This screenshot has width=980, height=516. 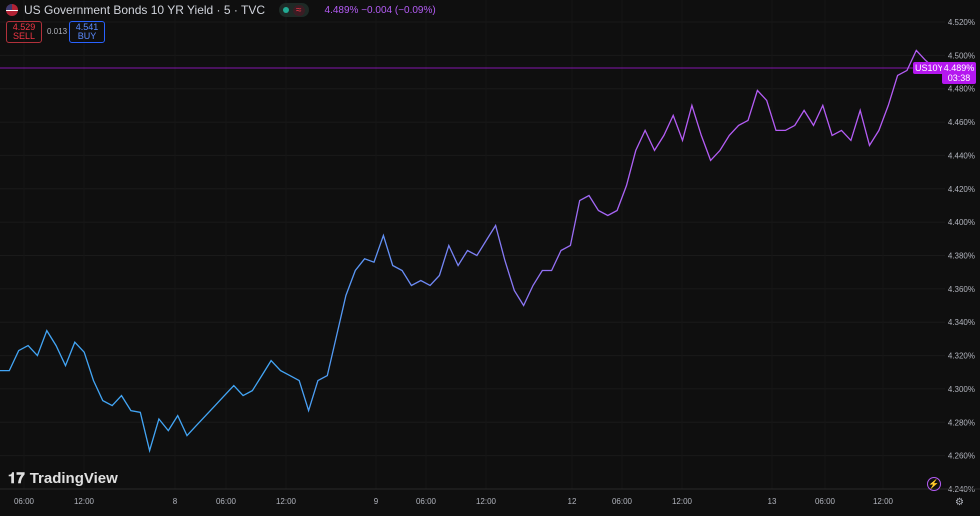 I want to click on x-tick-label: 9, so click(x=376, y=501).